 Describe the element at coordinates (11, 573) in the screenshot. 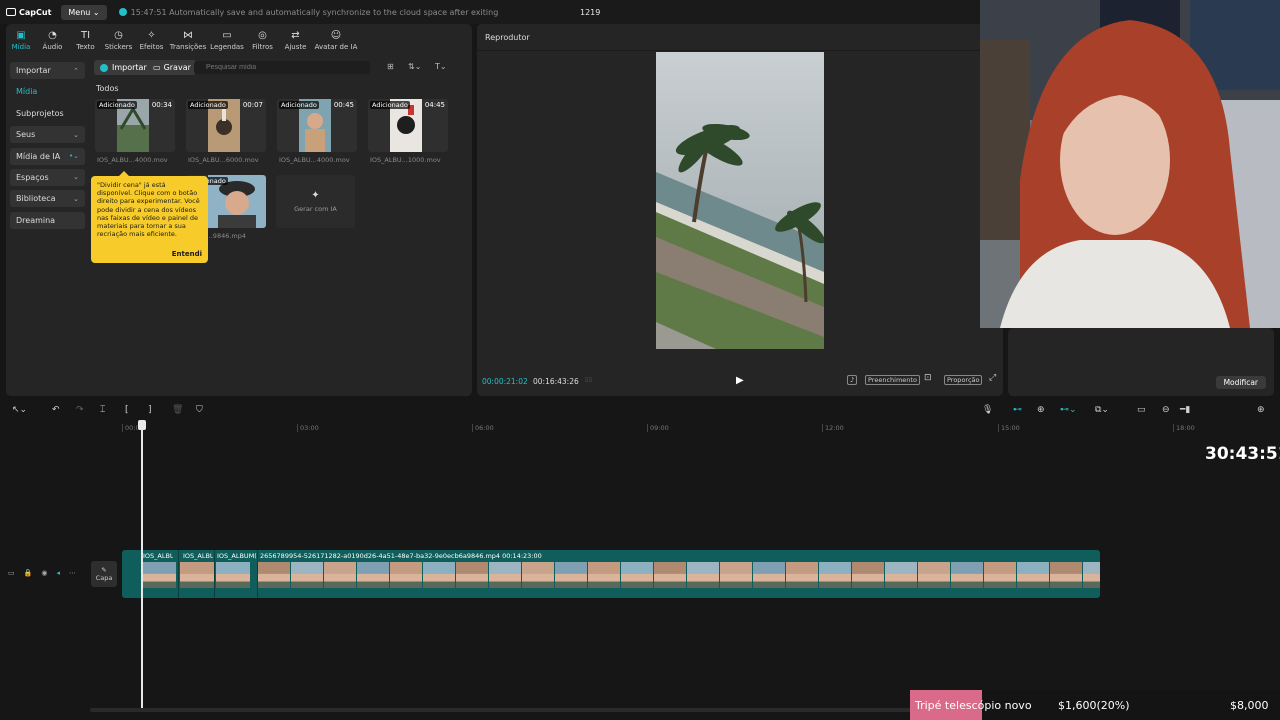

I see `track-thumbnail-toggle-icon: ▭` at that location.